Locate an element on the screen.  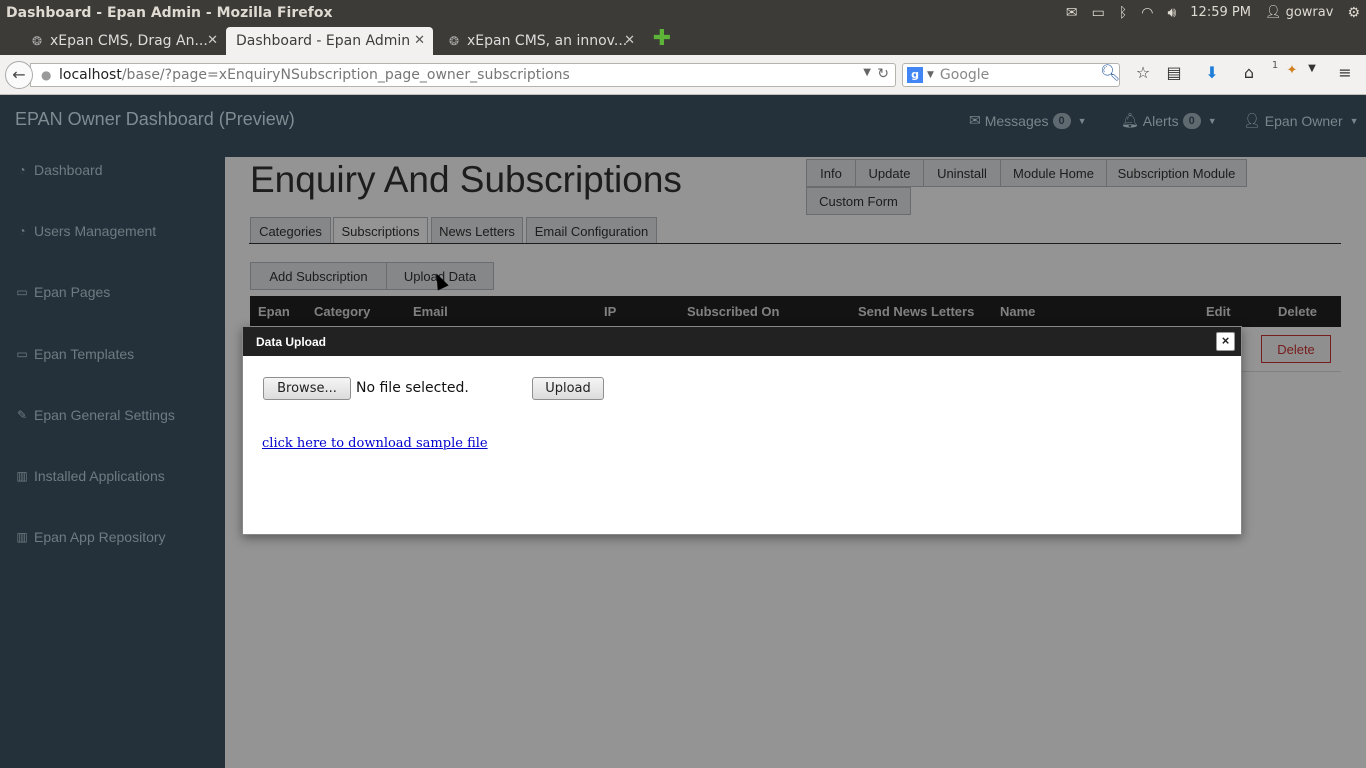
sidebar-item-label: Epan General Settings is located at coordinates (104, 415).